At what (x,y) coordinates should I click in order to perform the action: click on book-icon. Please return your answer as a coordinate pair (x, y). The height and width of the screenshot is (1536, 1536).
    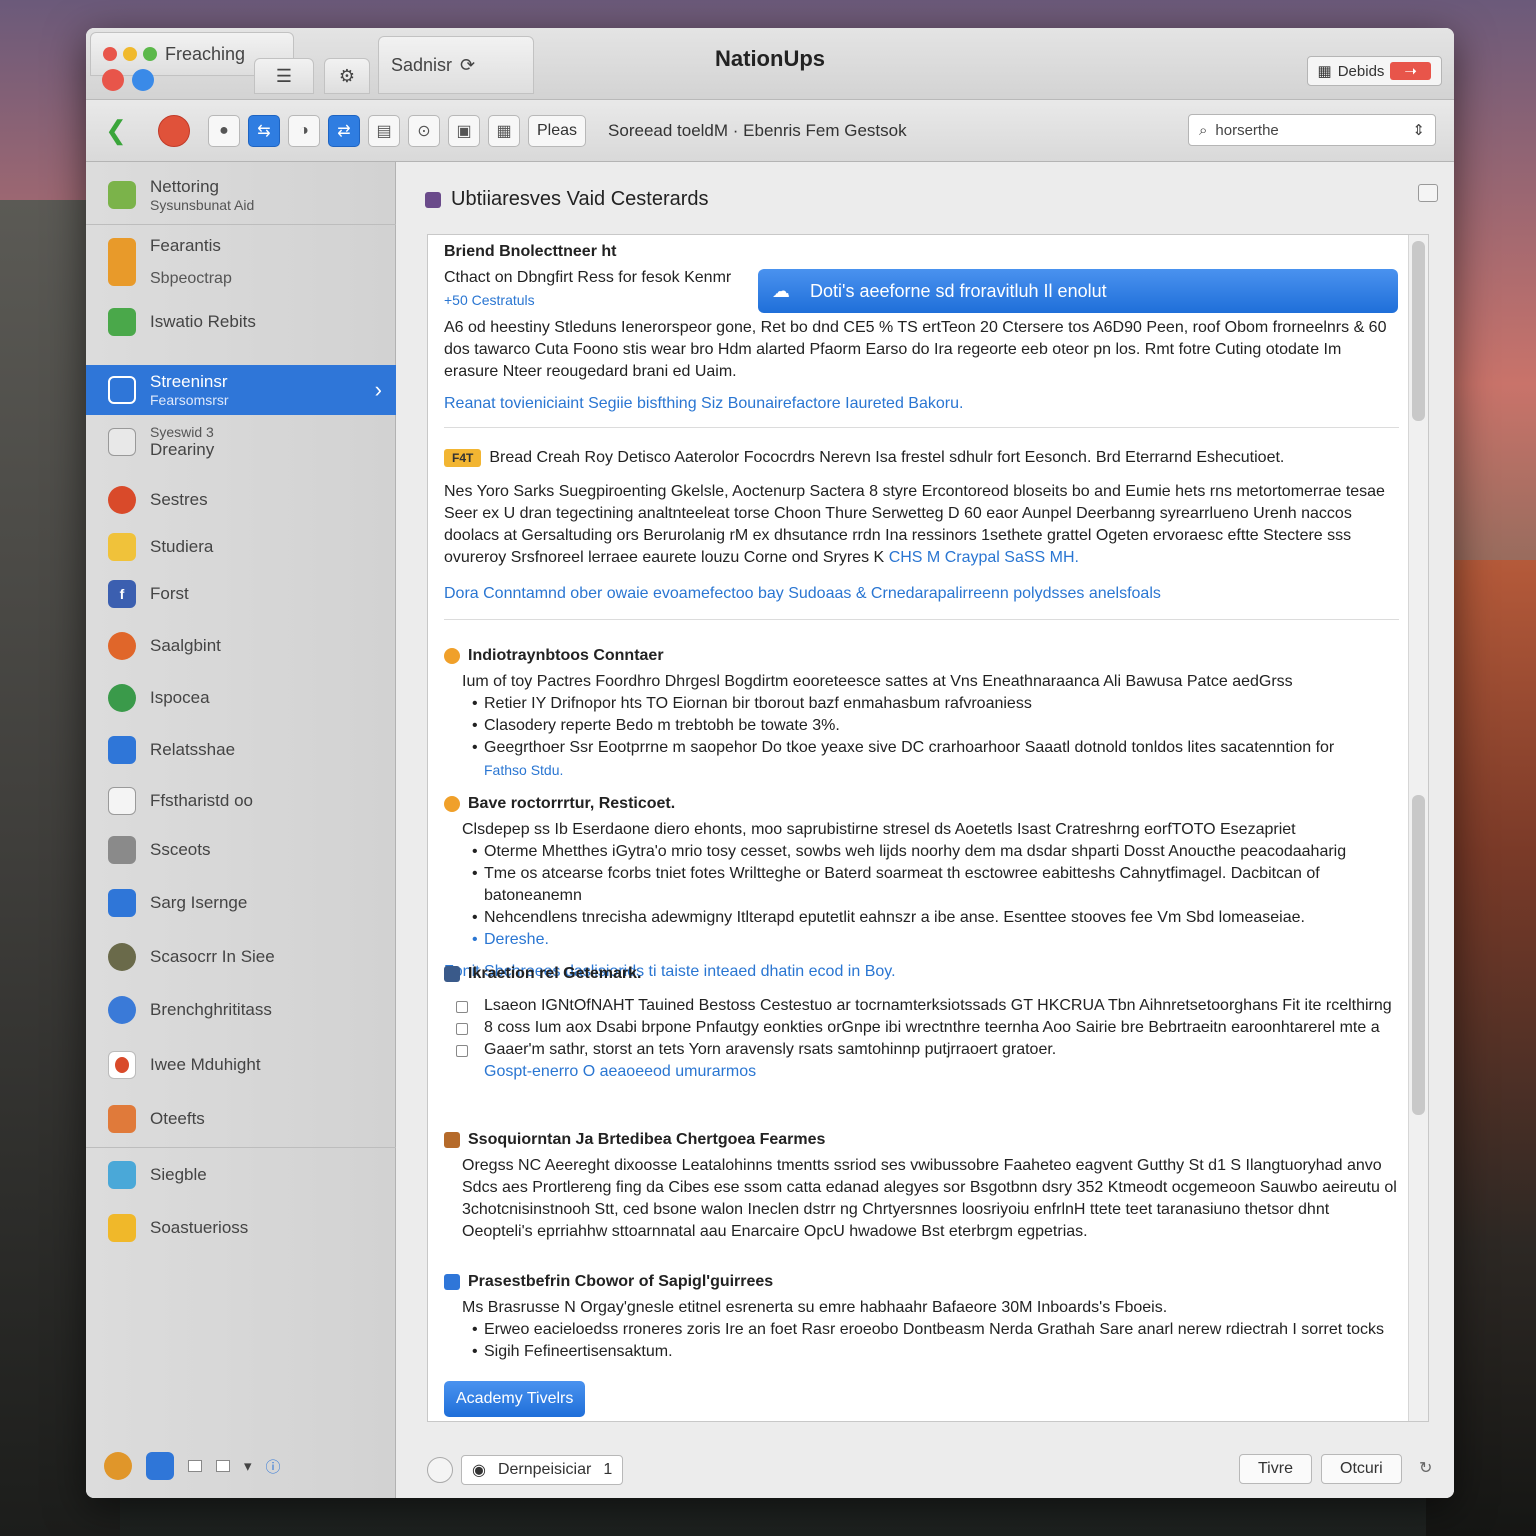
    Looking at the image, I should click on (452, 974).